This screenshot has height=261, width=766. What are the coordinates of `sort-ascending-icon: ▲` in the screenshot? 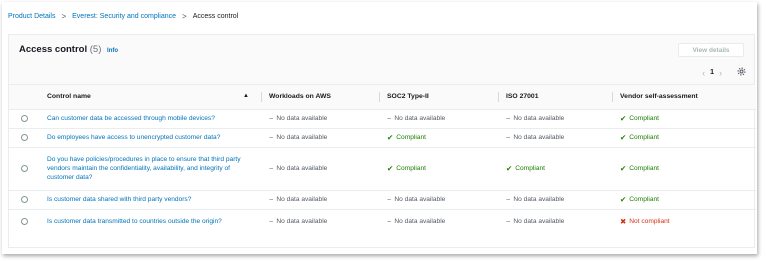 It's located at (246, 96).